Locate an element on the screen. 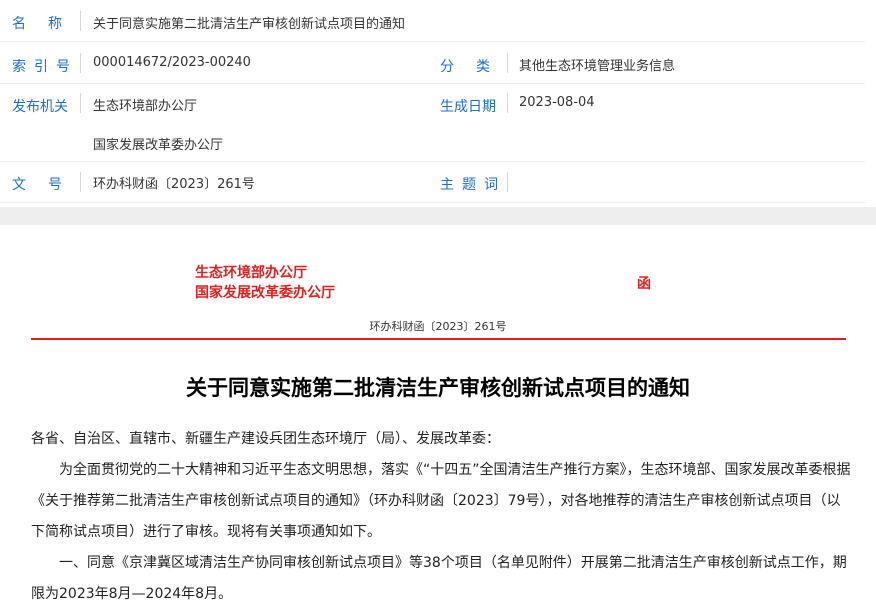  index-label: 索引号 is located at coordinates (45, 67).